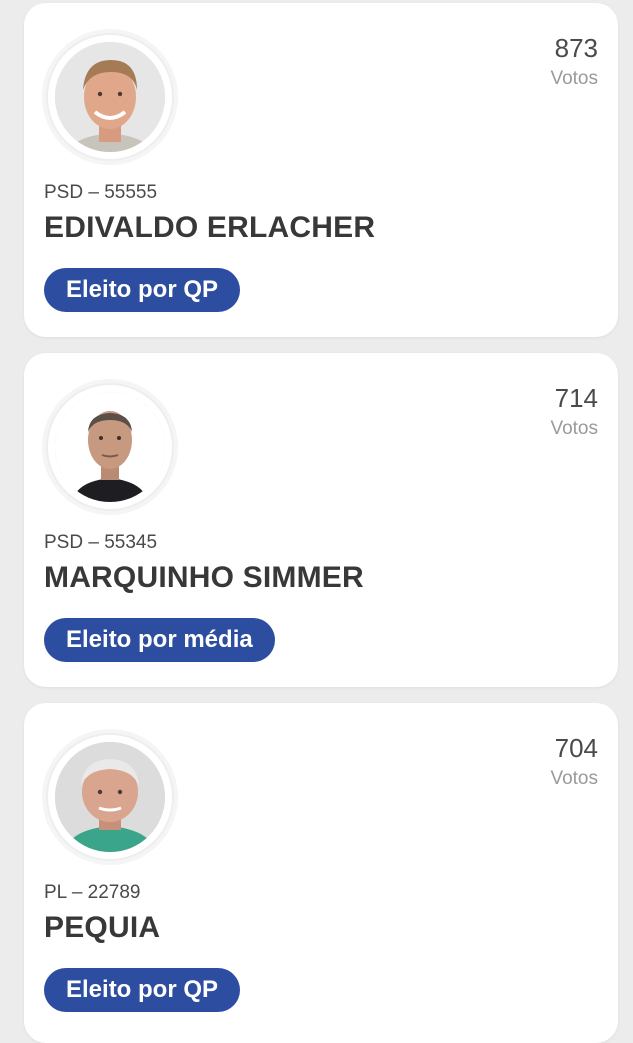 The image size is (633, 1043). Describe the element at coordinates (102, 927) in the screenshot. I see `candidate-name: PEQUIA` at that location.